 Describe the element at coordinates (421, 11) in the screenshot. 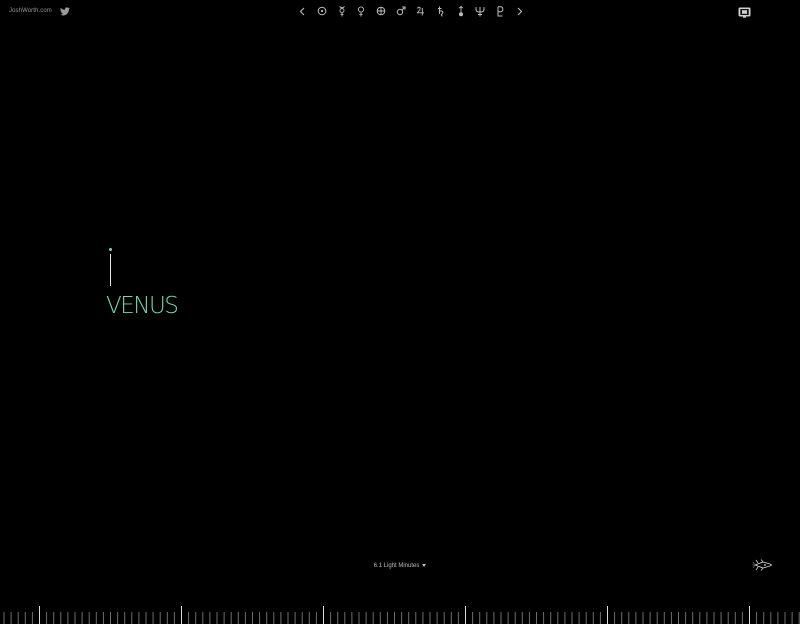

I see `jupiter-icon` at that location.